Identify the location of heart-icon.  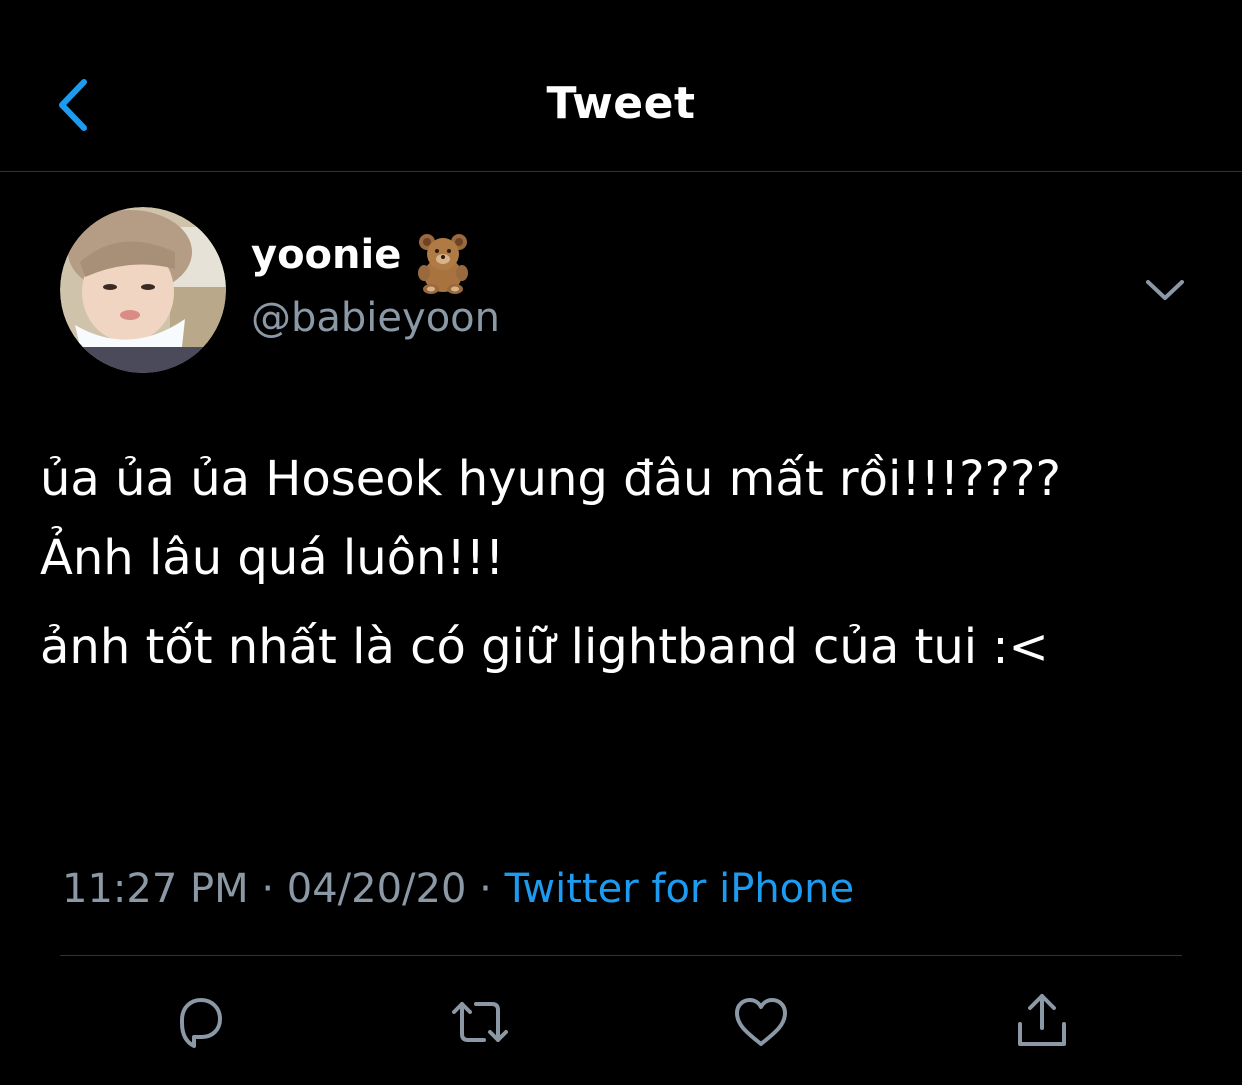
(761, 1022).